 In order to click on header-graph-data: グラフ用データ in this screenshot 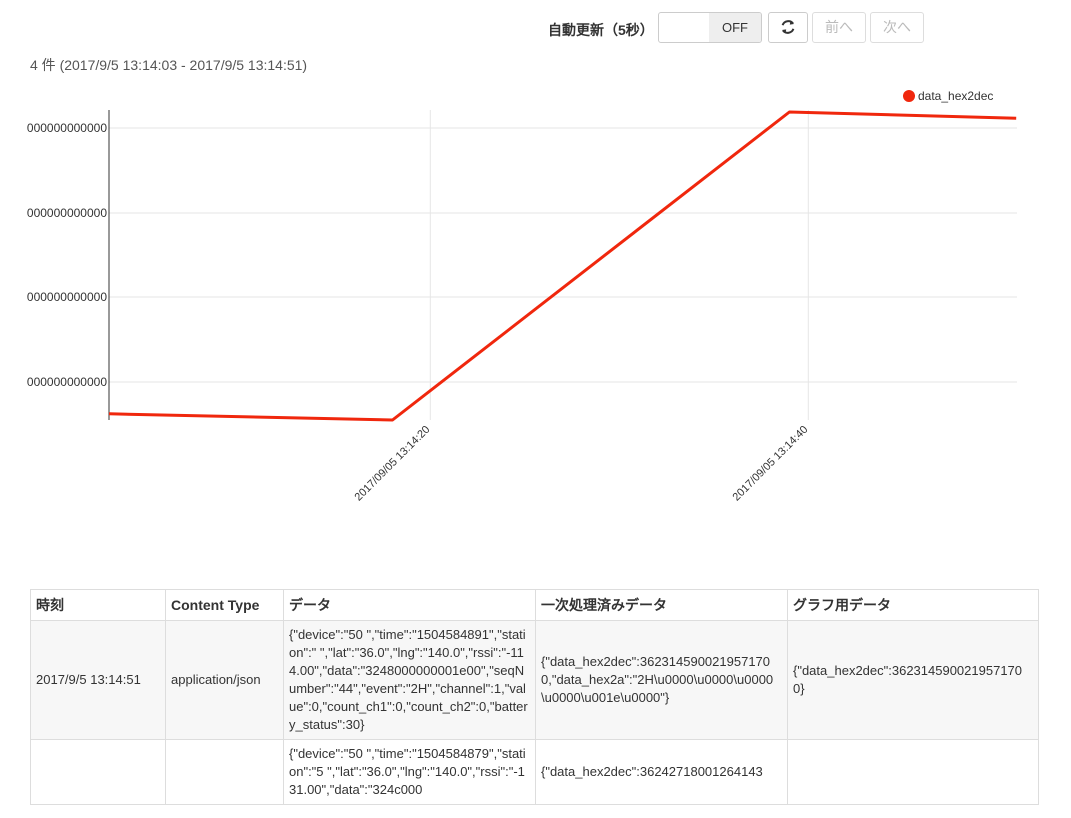, I will do `click(913, 605)`.